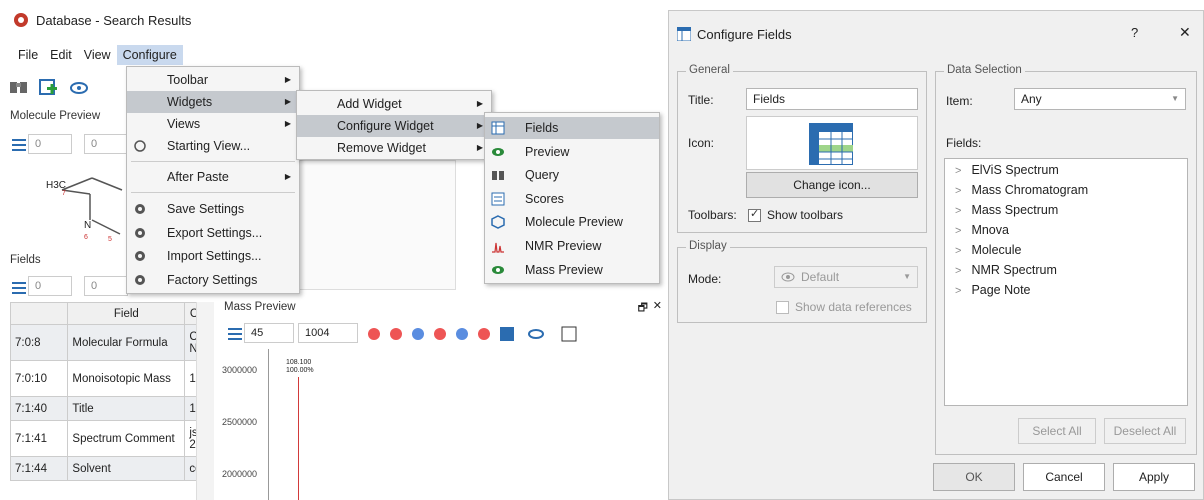 This screenshot has height=500, width=1204. What do you see at coordinates (394, 148) in the screenshot?
I see `menu-item-remove-widget: Remove Widget ▶` at bounding box center [394, 148].